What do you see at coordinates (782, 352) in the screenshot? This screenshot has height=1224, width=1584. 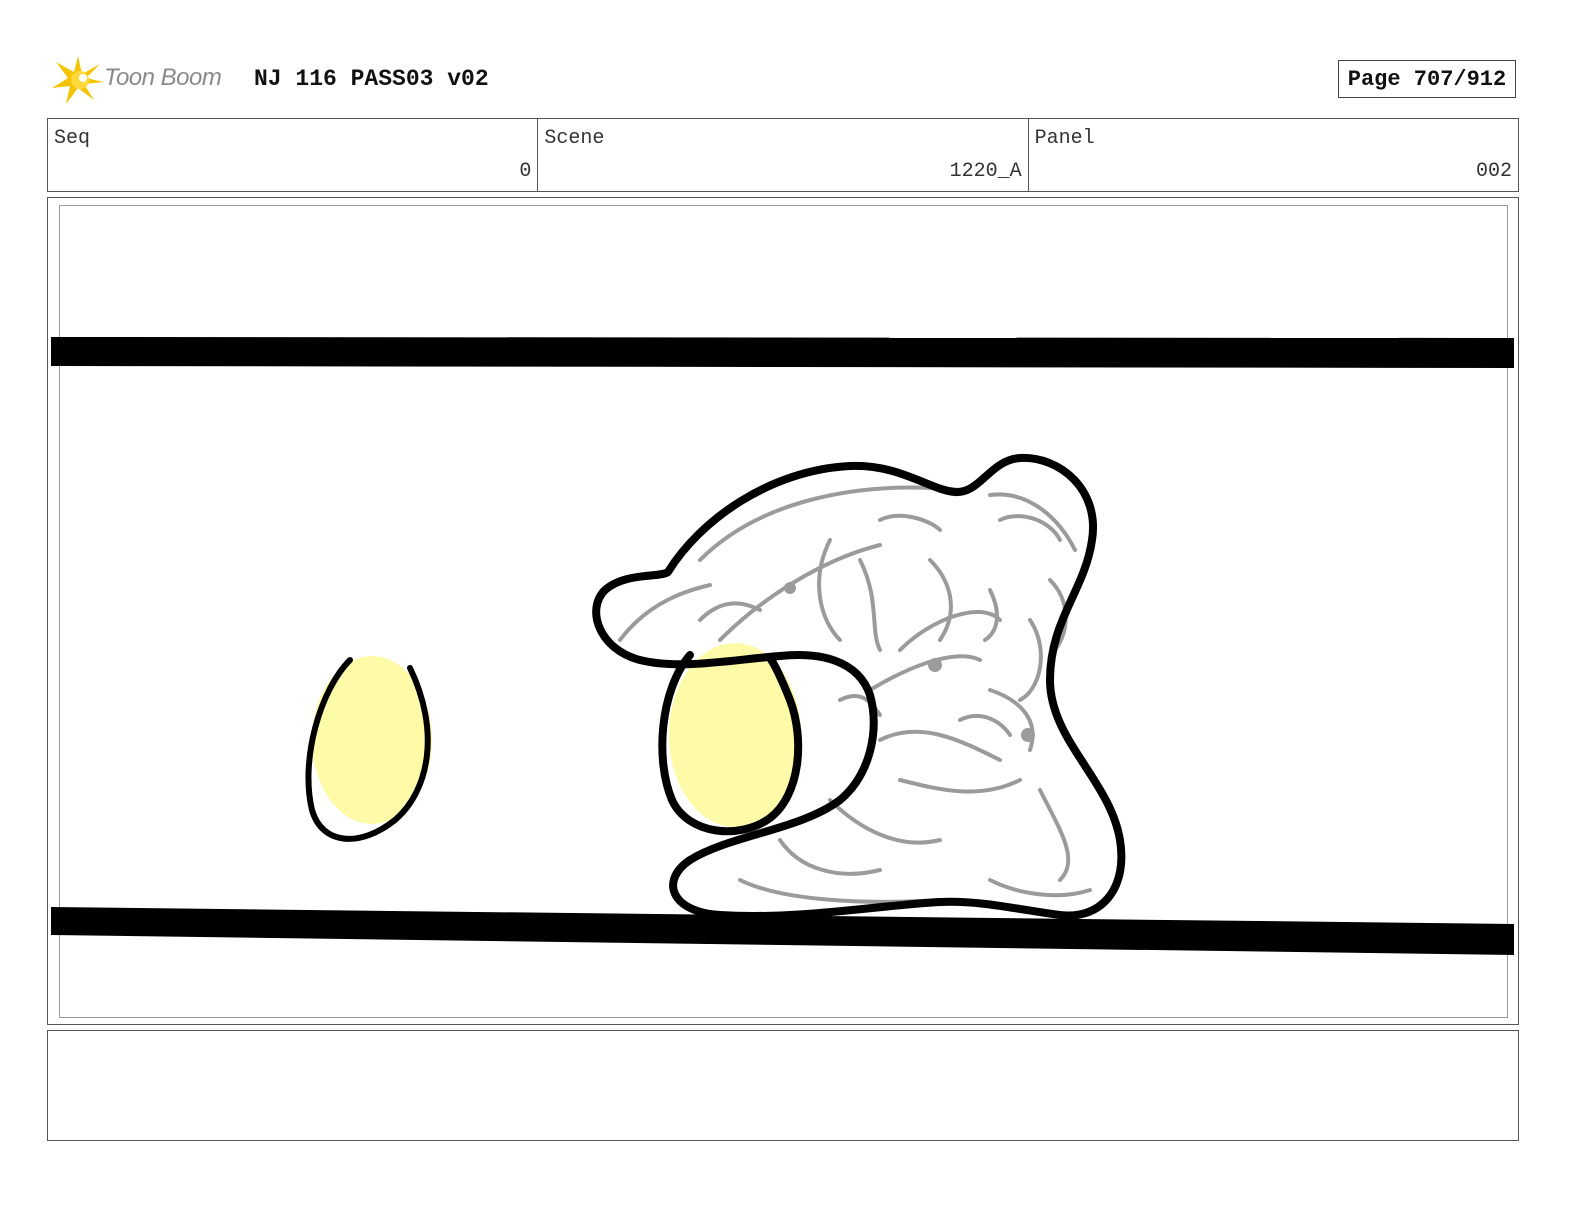 I see `letterbox-top-bar` at bounding box center [782, 352].